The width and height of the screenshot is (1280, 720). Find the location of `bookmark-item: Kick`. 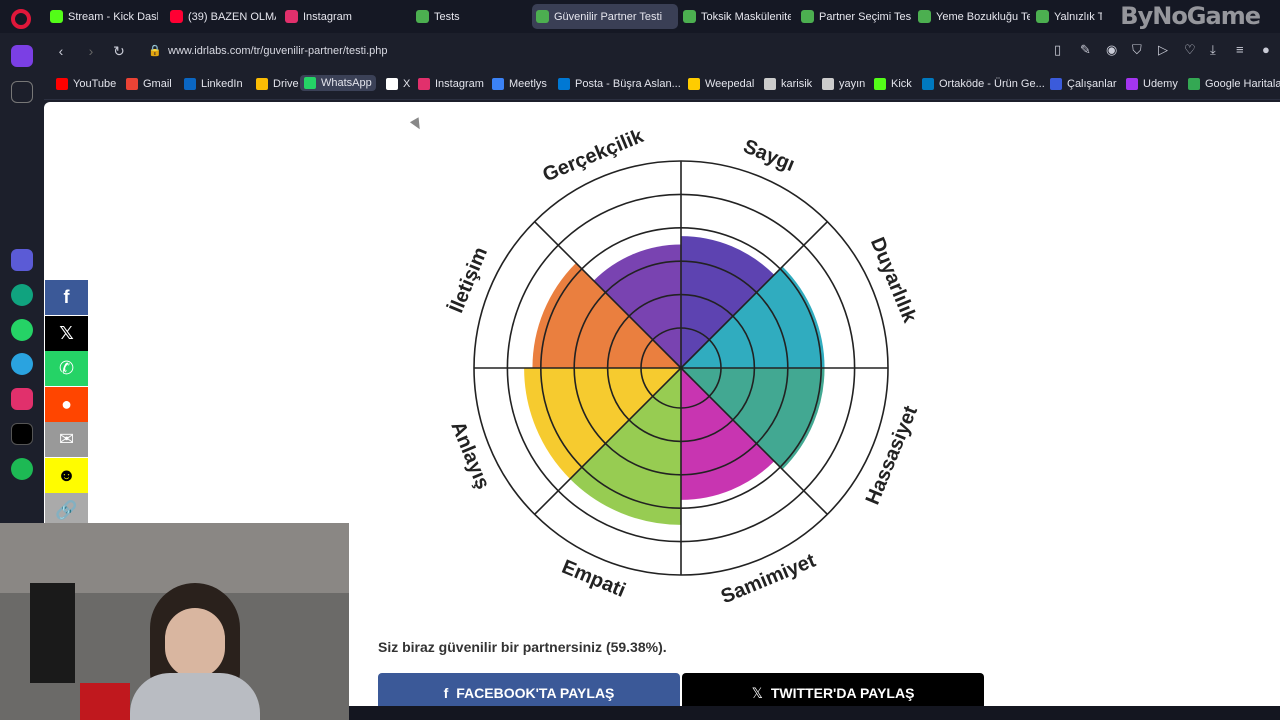

bookmark-item: Kick is located at coordinates (893, 84).